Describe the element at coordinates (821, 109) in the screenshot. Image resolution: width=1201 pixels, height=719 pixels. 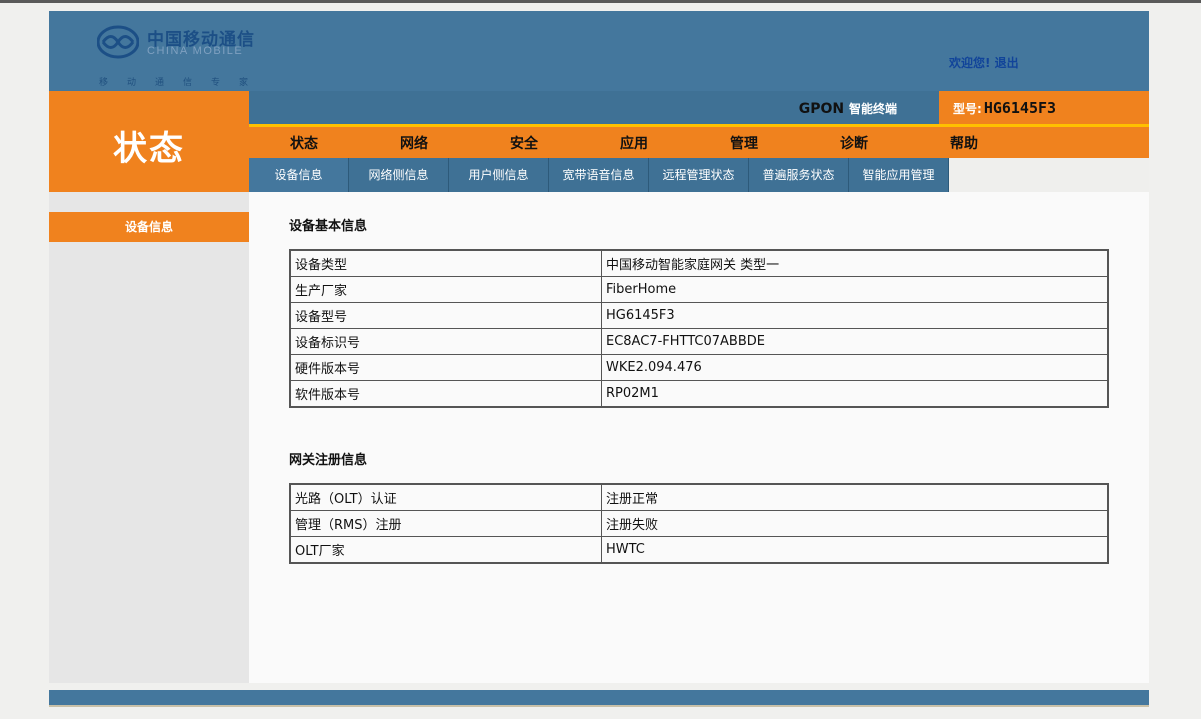
I see `gpon-label: GPON` at that location.